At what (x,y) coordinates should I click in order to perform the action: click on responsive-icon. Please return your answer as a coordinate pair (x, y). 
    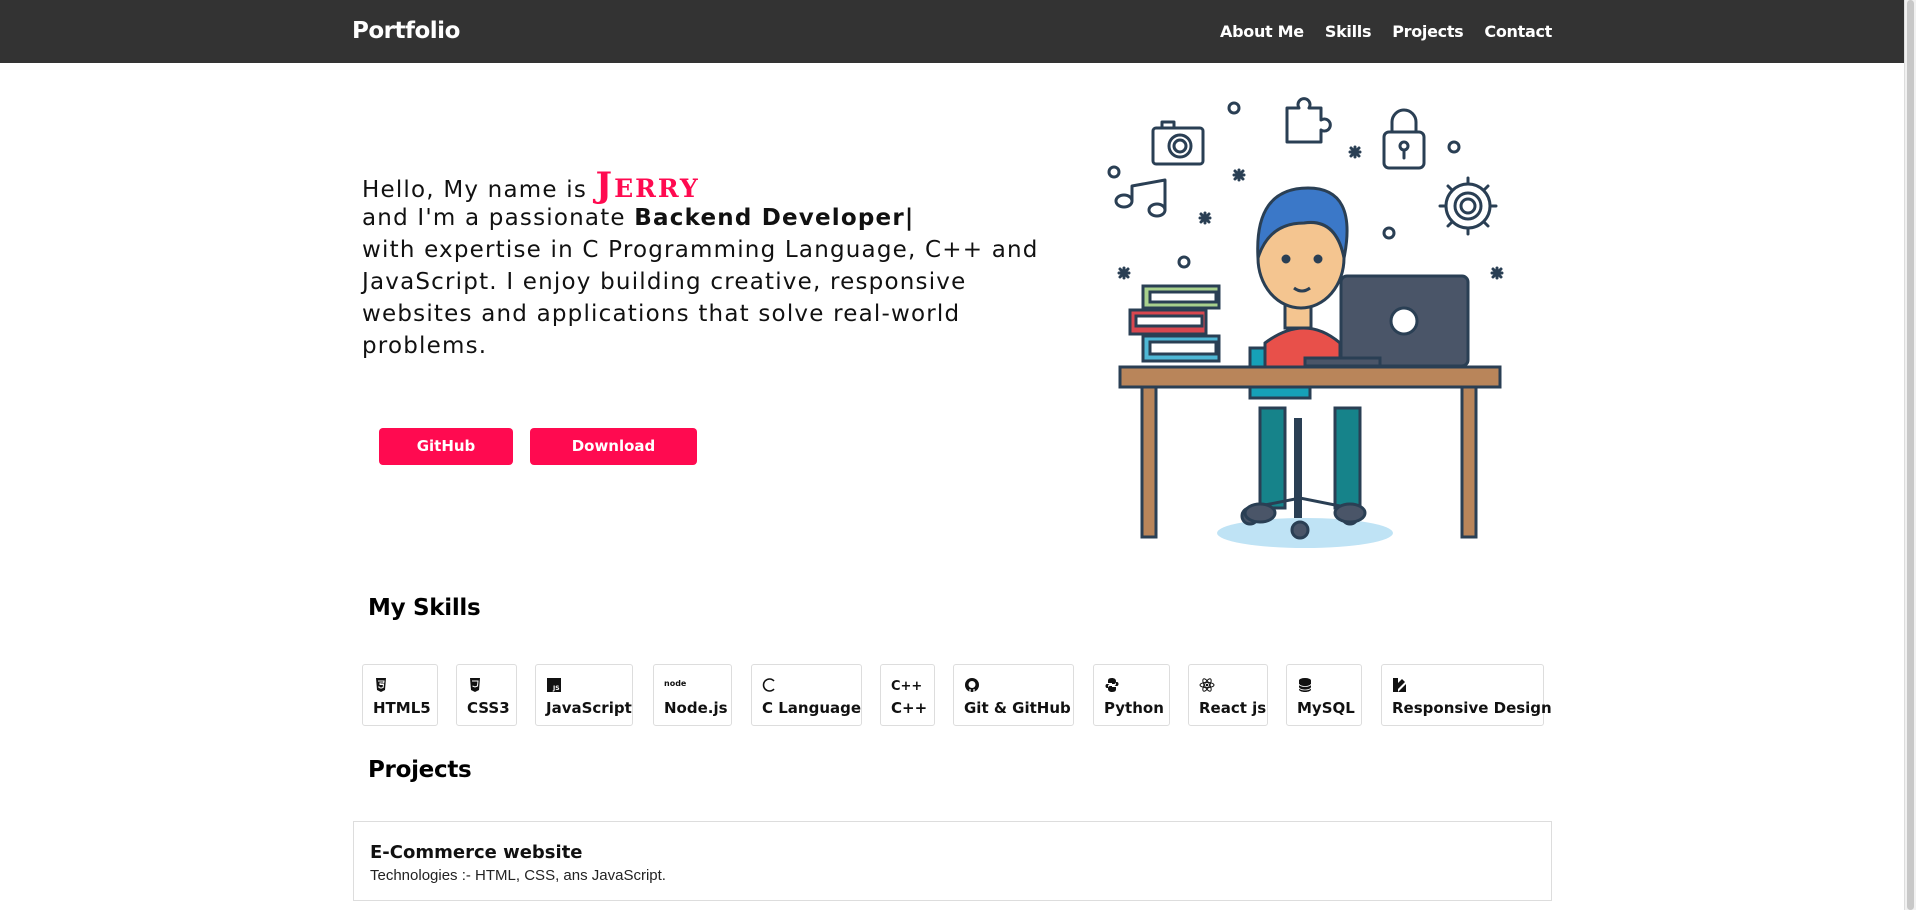
    Looking at the image, I should click on (1399, 685).